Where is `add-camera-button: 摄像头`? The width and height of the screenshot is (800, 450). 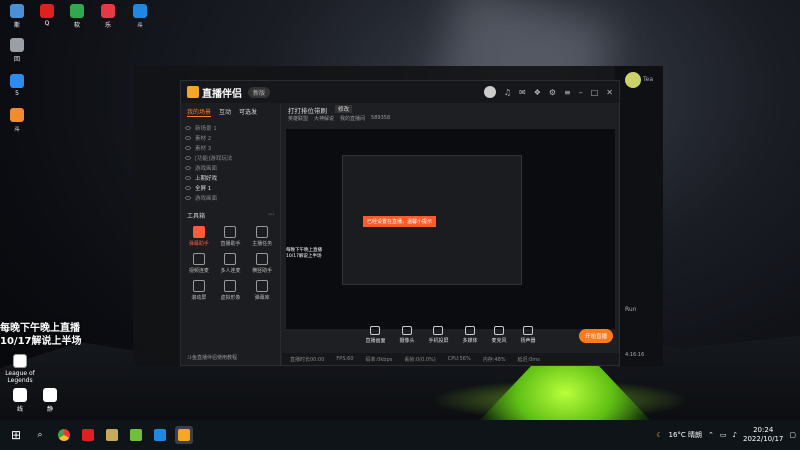 add-camera-button: 摄像头 is located at coordinates (406, 335).